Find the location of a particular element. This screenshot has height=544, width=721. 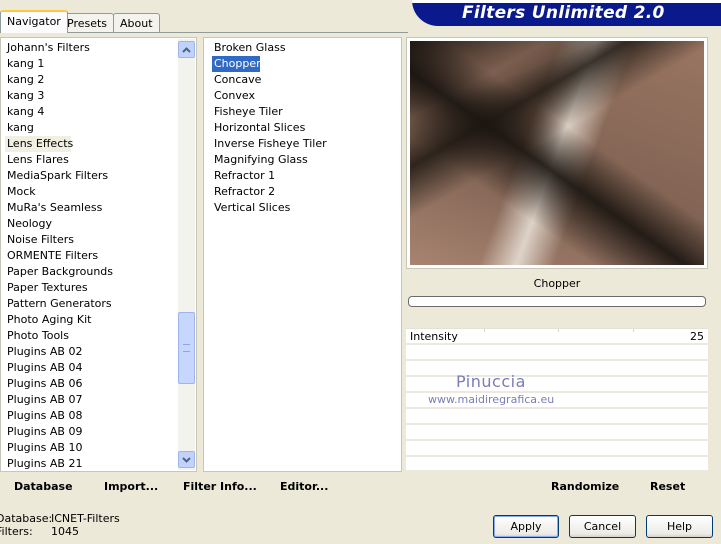

header-banner: Filters Unlimited 2.0 is located at coordinates (566, 13).